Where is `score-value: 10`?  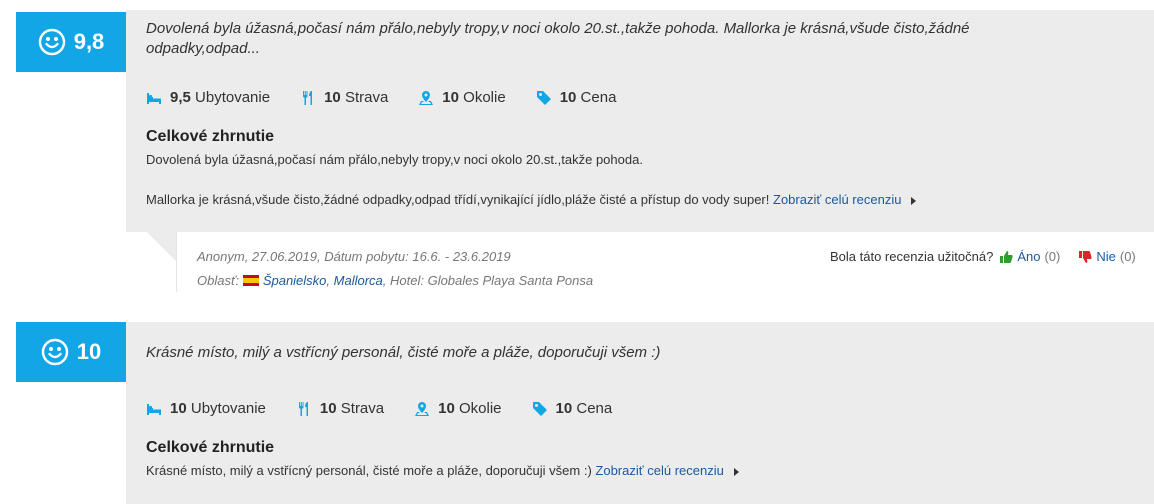
score-value: 10 is located at coordinates (89, 351).